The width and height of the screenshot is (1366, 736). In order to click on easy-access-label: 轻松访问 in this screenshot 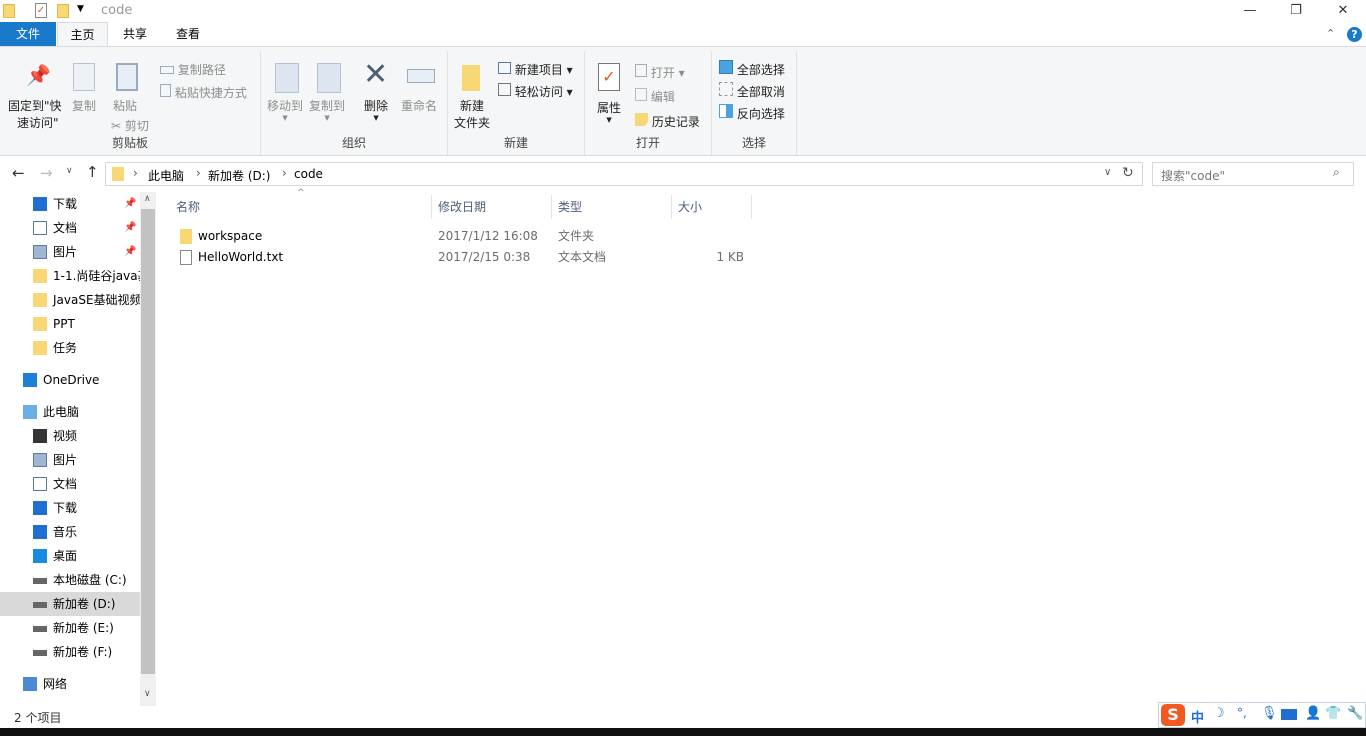, I will do `click(538, 92)`.